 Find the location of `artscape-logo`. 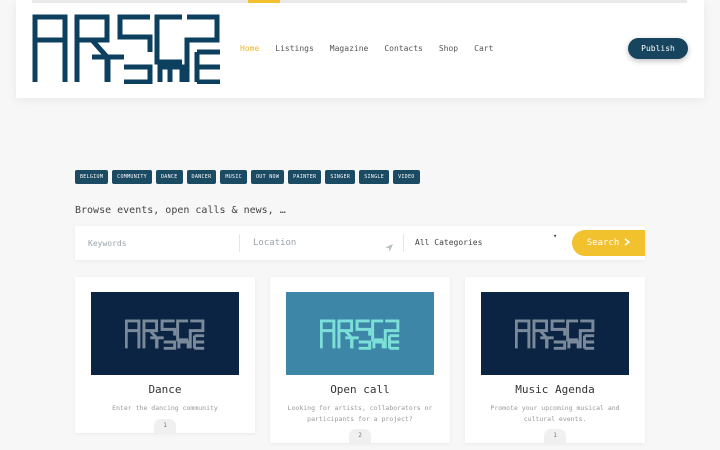

artscape-logo is located at coordinates (127, 50).